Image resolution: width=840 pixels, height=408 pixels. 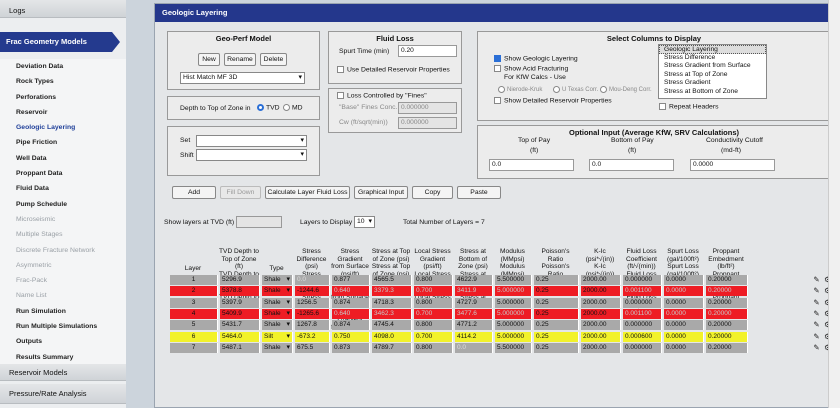 What do you see at coordinates (71, 280) in the screenshot?
I see `sidebar-item-frac-pack: Frac-Pack` at bounding box center [71, 280].